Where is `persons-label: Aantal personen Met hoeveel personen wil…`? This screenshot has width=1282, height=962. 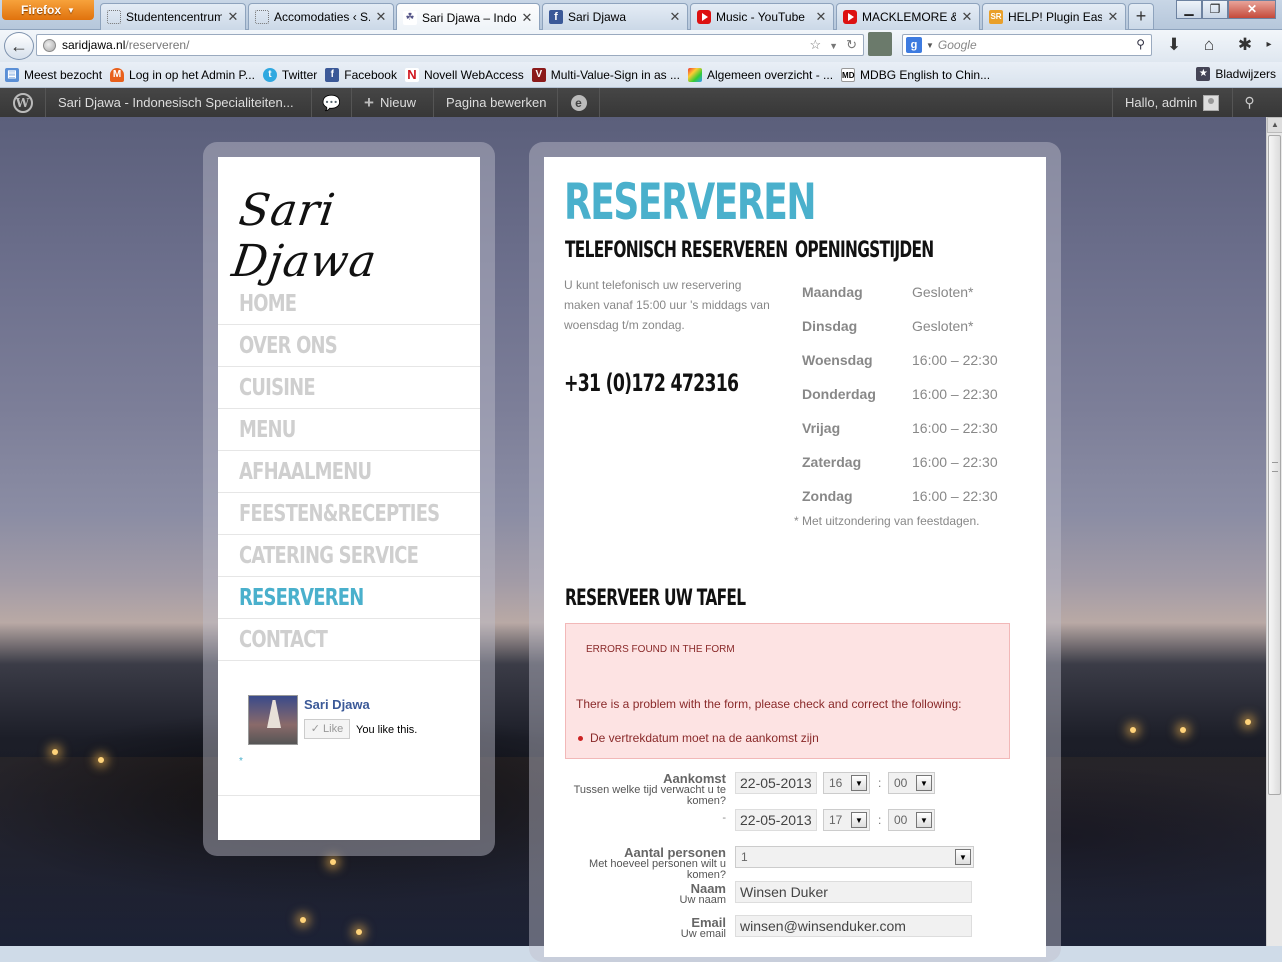 persons-label: Aantal personen Met hoeveel personen wil… is located at coordinates (657, 863).